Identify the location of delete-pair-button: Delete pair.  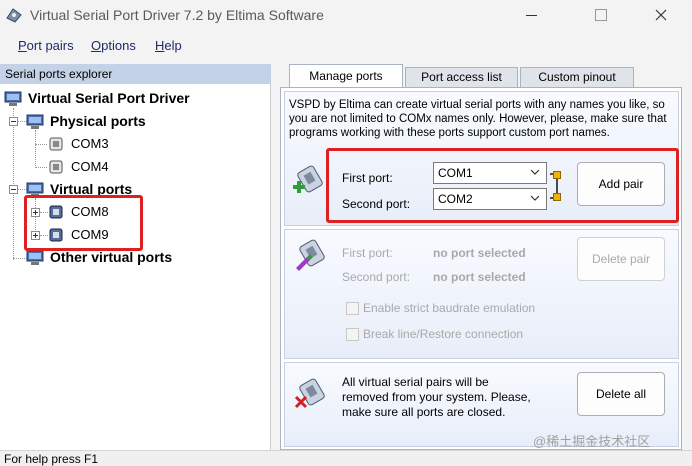
(621, 259).